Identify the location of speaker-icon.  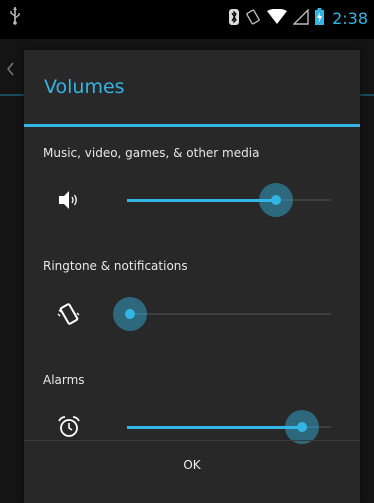
(69, 200).